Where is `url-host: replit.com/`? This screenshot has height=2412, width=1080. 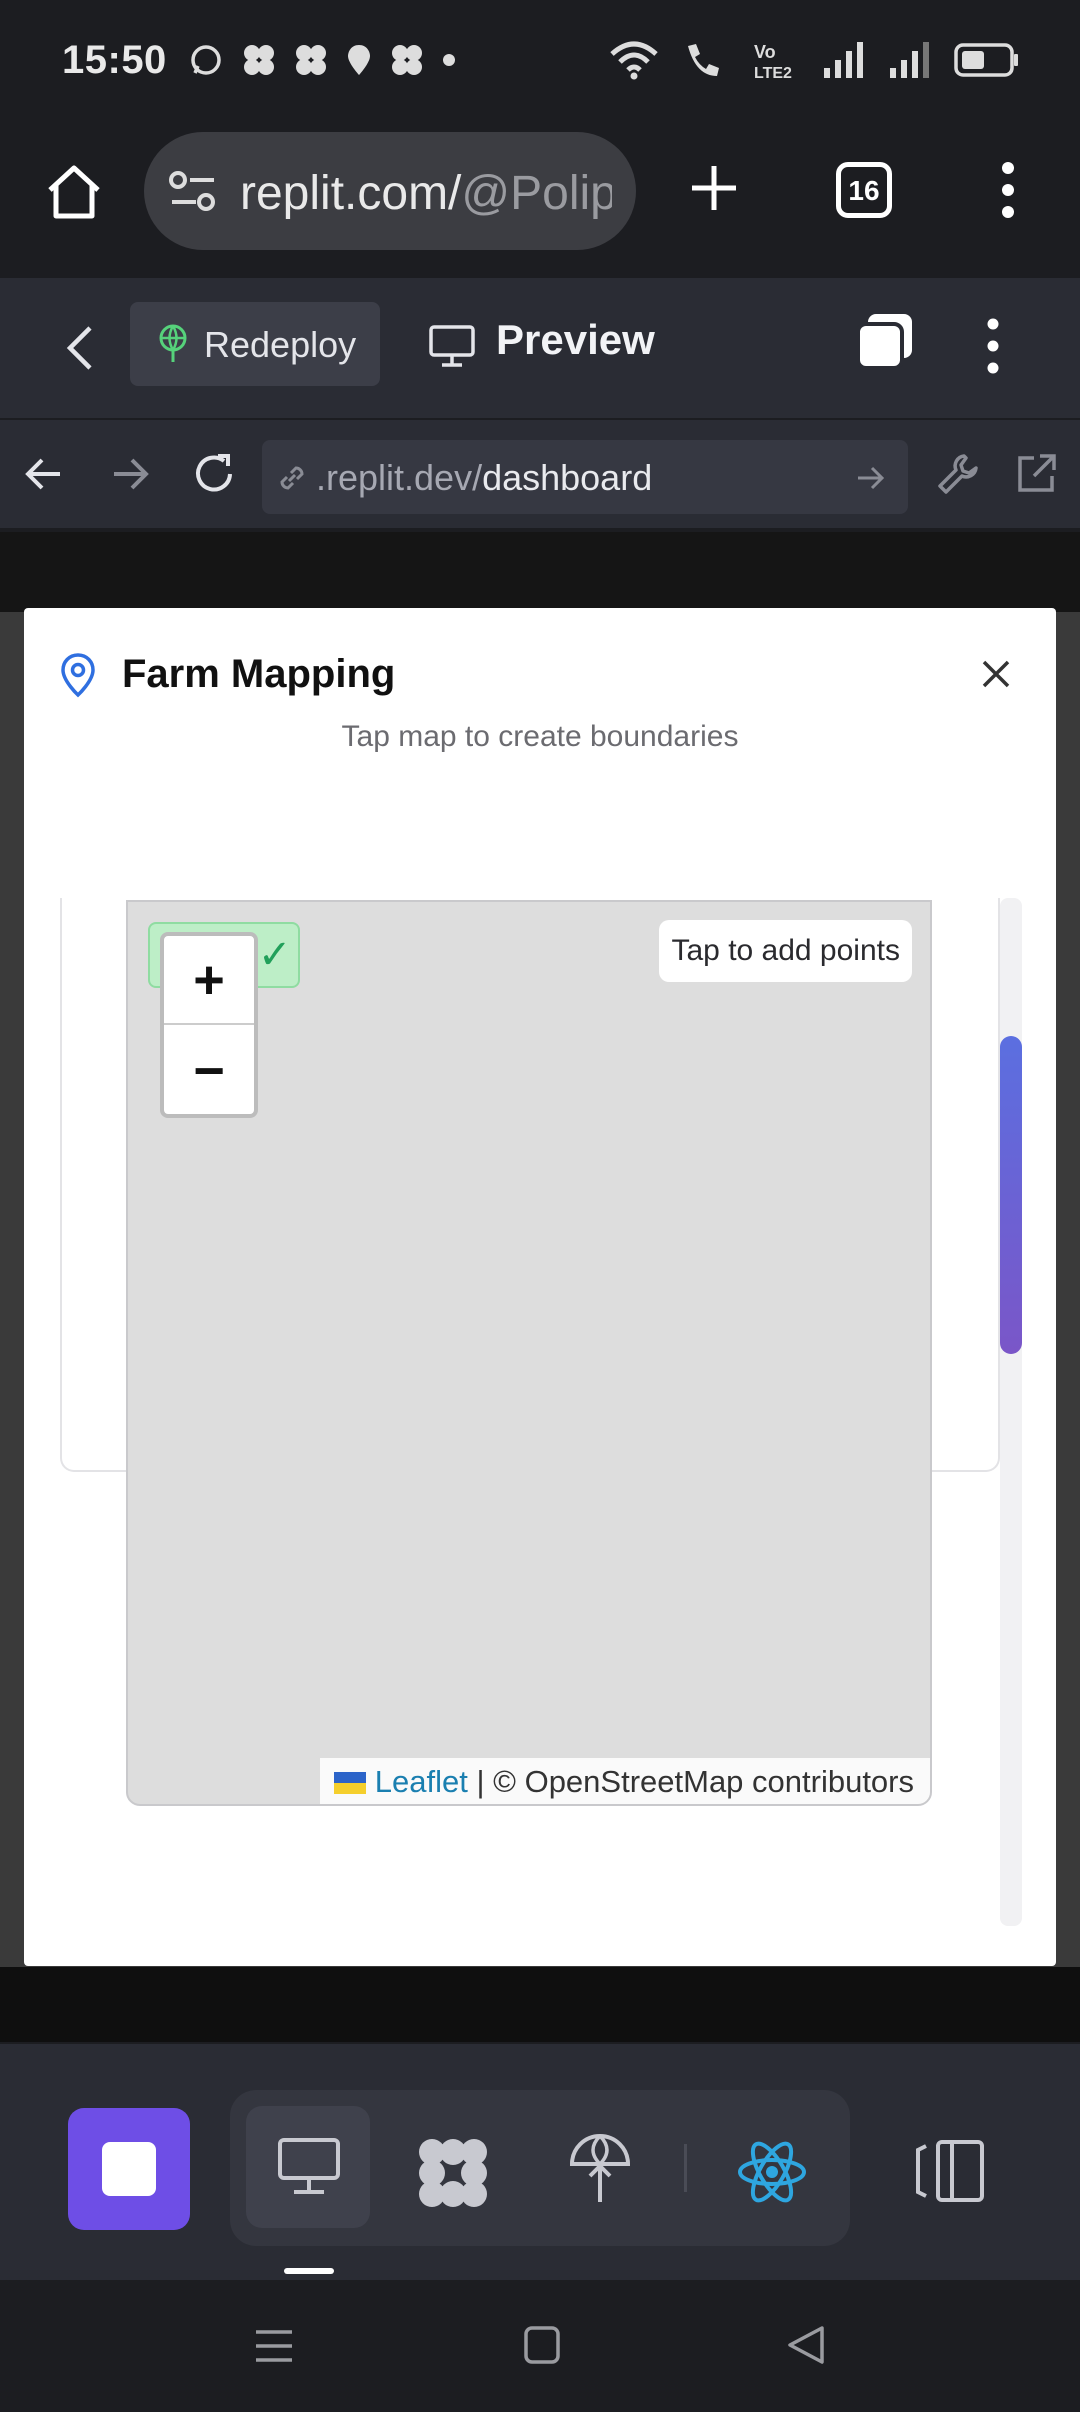 url-host: replit.com/ is located at coordinates (351, 193).